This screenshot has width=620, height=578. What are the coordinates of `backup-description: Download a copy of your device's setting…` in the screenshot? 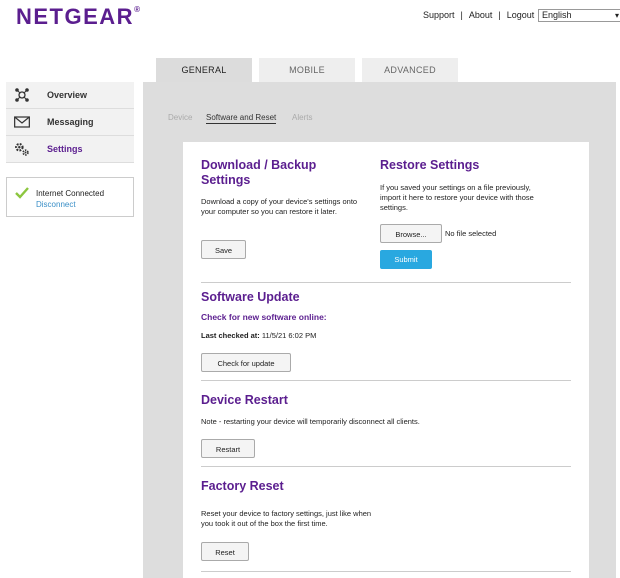 It's located at (279, 206).